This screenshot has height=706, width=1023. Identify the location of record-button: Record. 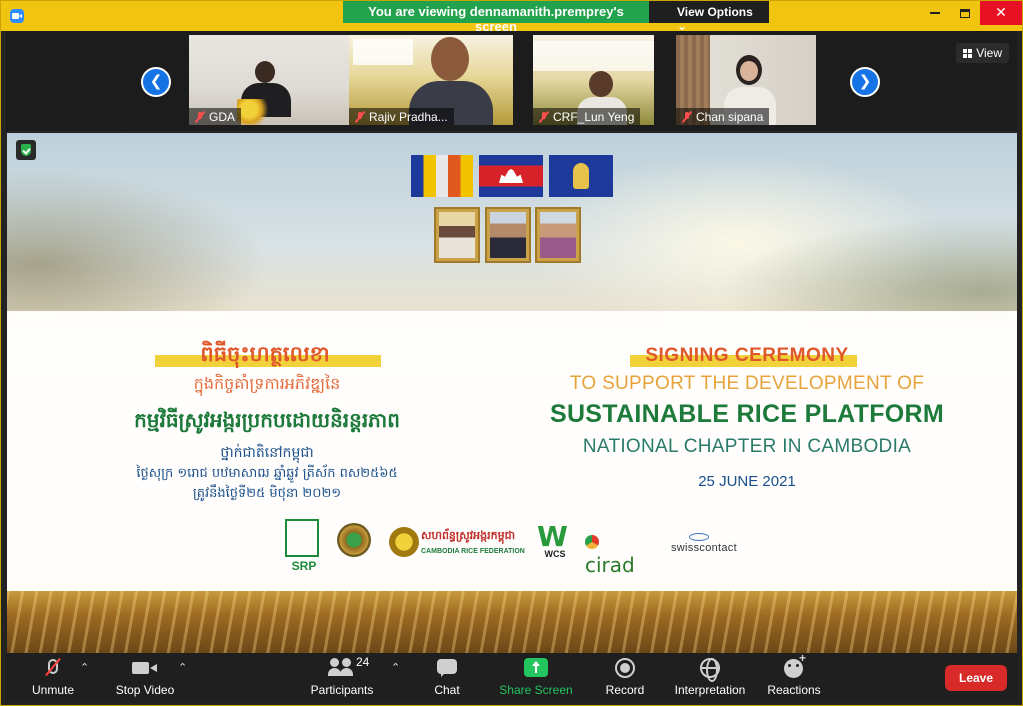
(625, 678).